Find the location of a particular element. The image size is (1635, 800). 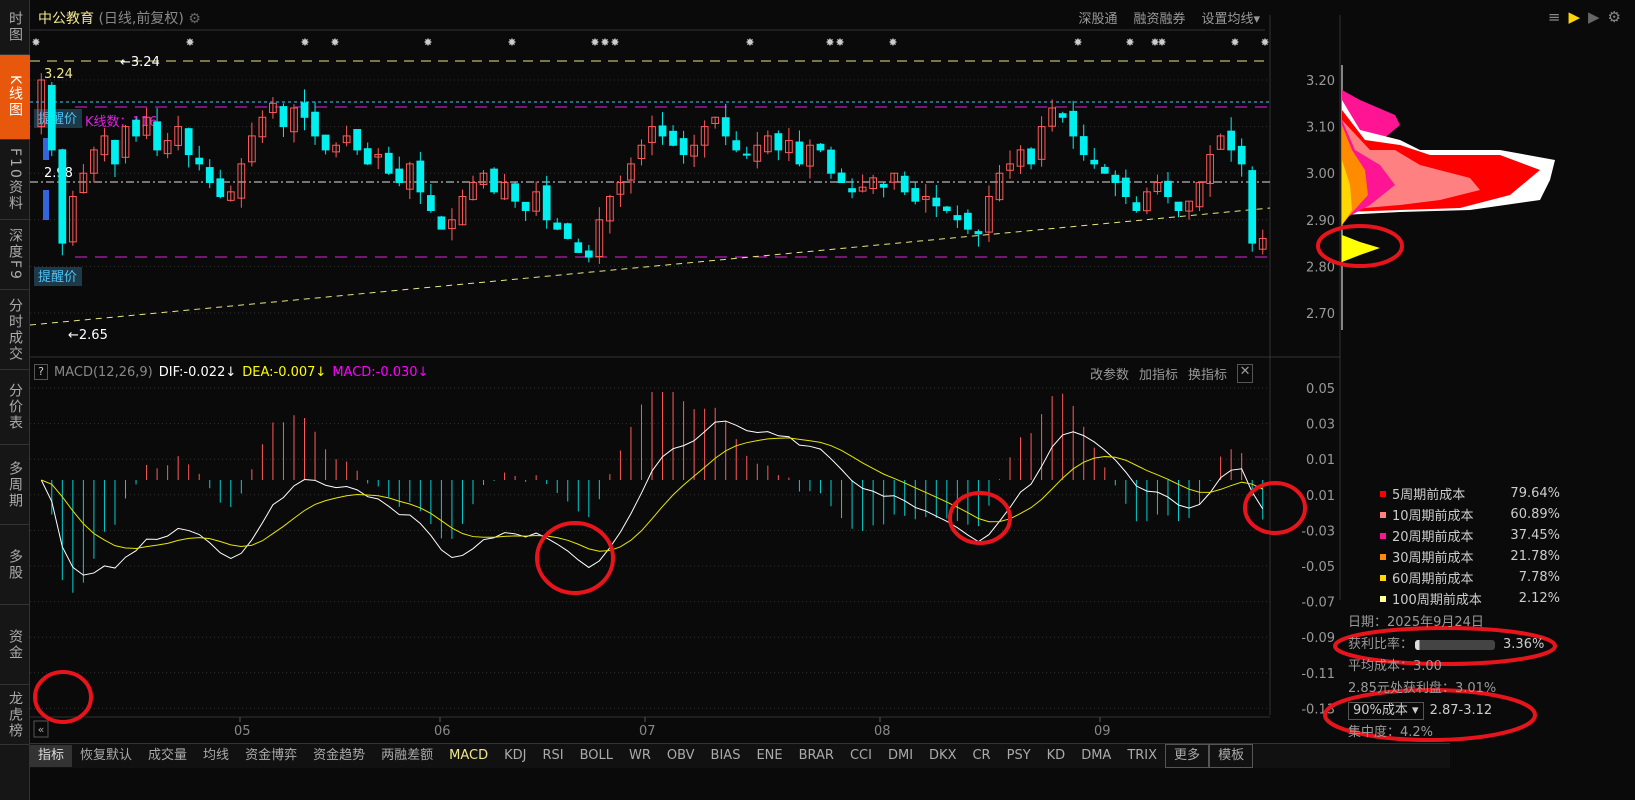

list-icon: ≡ is located at coordinates (1554, 17).